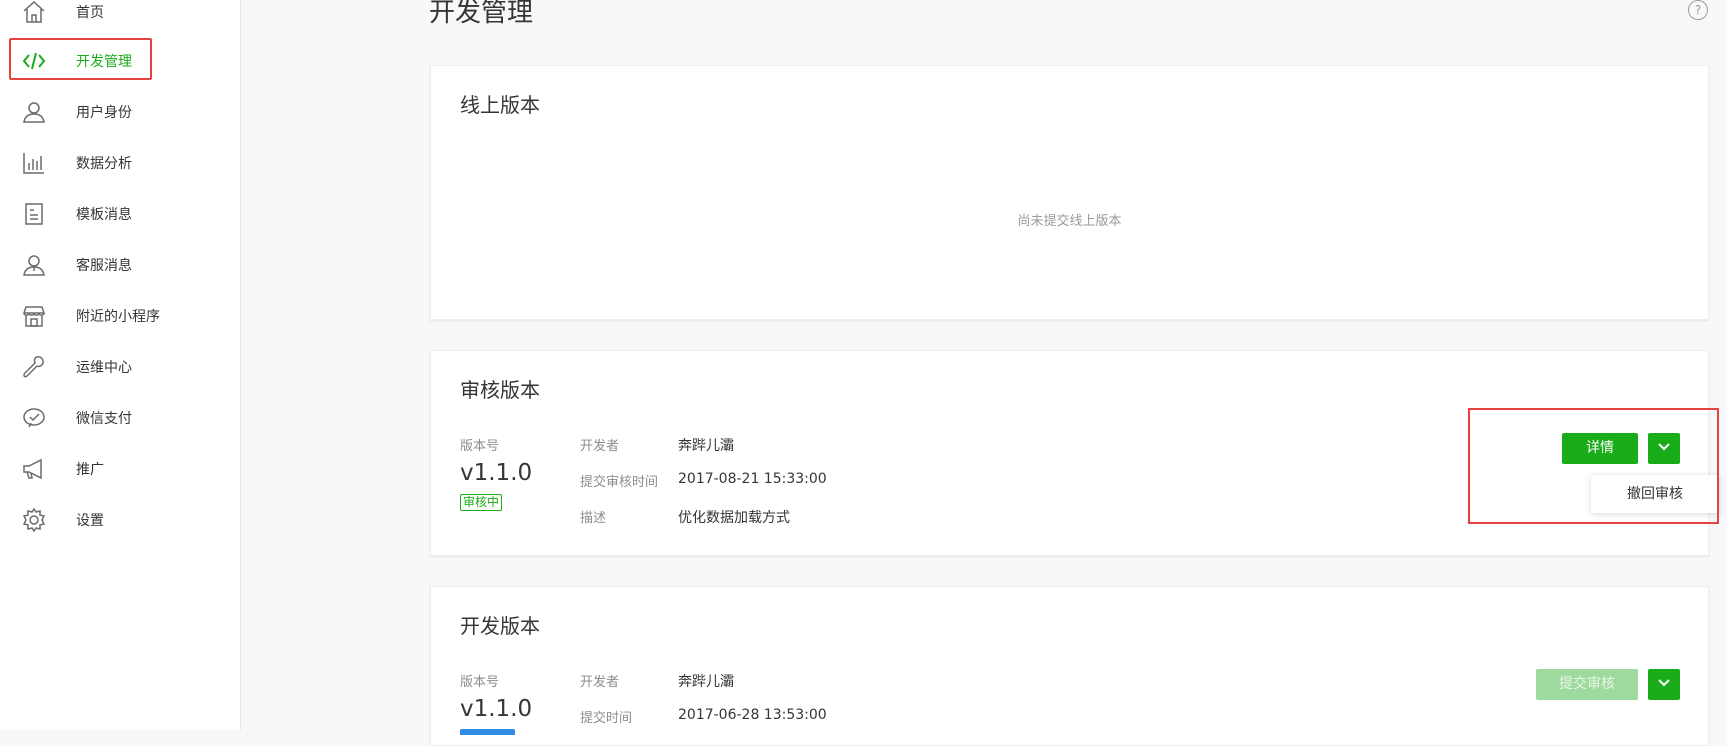 Image resolution: width=1727 pixels, height=746 pixels. Describe the element at coordinates (752, 715) in the screenshot. I see `submit-time-value: 2017-06-28 13:53:00` at that location.